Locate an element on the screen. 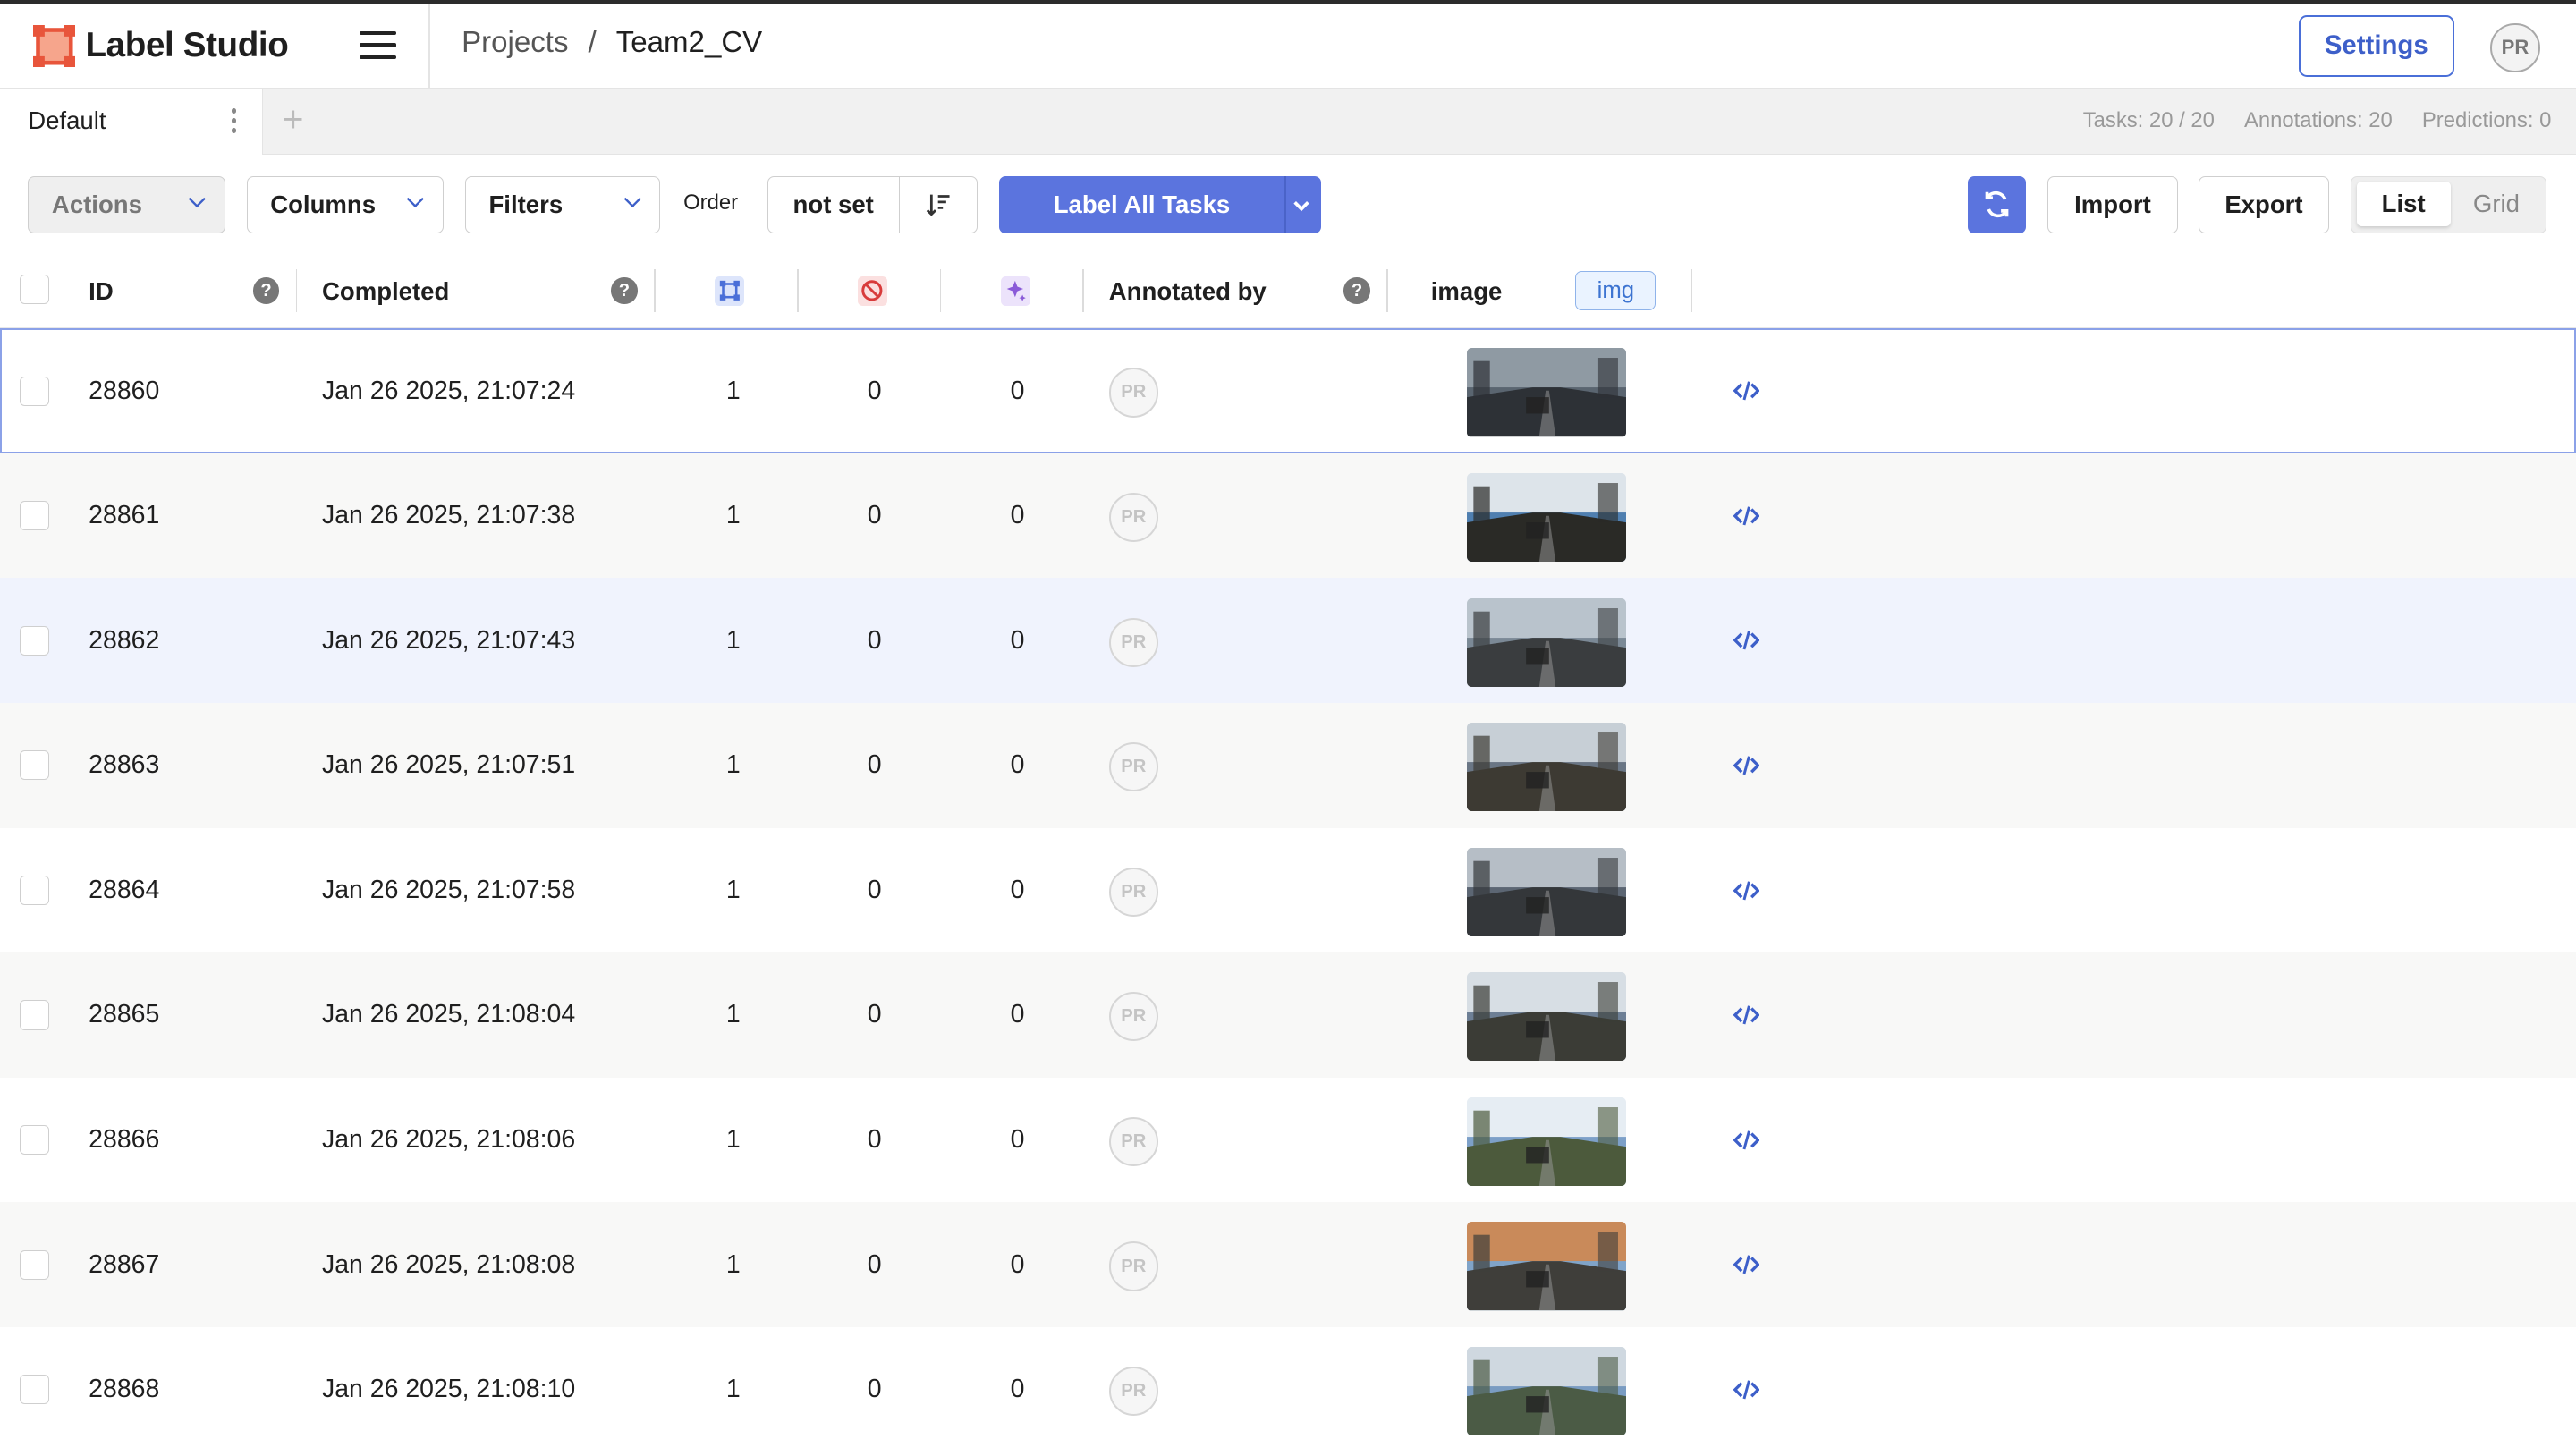  list-view-button: List is located at coordinates (2403, 204).